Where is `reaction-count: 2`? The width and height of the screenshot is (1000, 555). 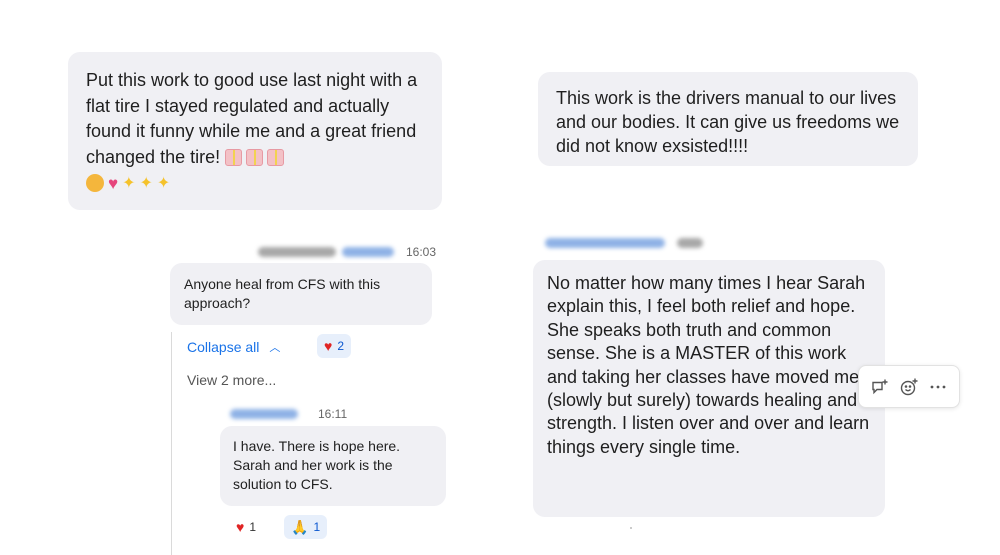 reaction-count: 2 is located at coordinates (340, 346).